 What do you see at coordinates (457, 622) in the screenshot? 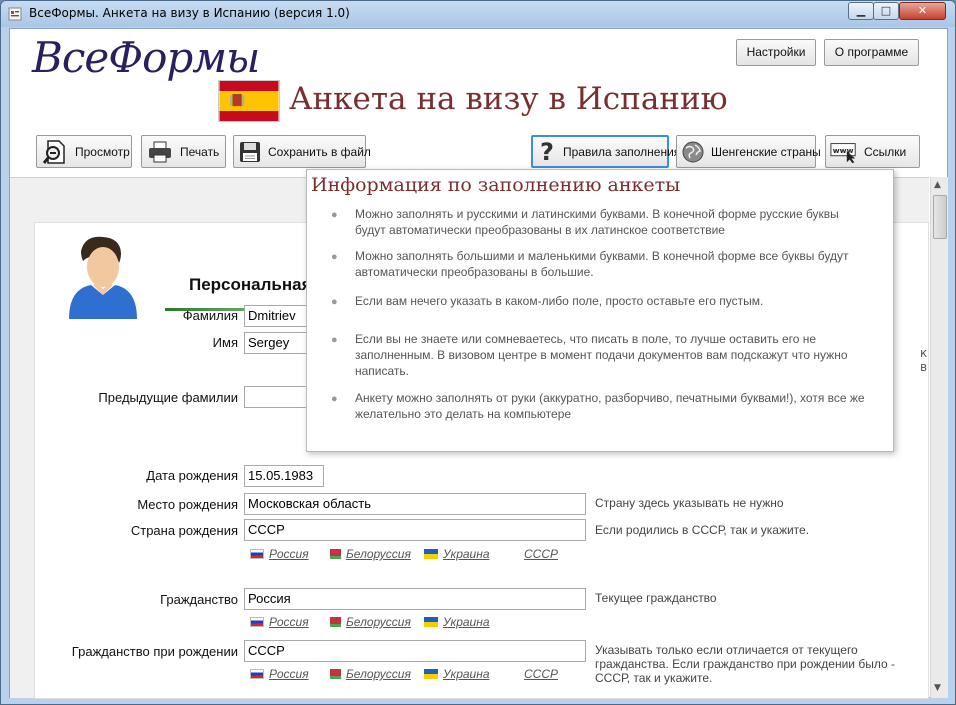
I see `citizenship-ukraine-link: Украина` at bounding box center [457, 622].